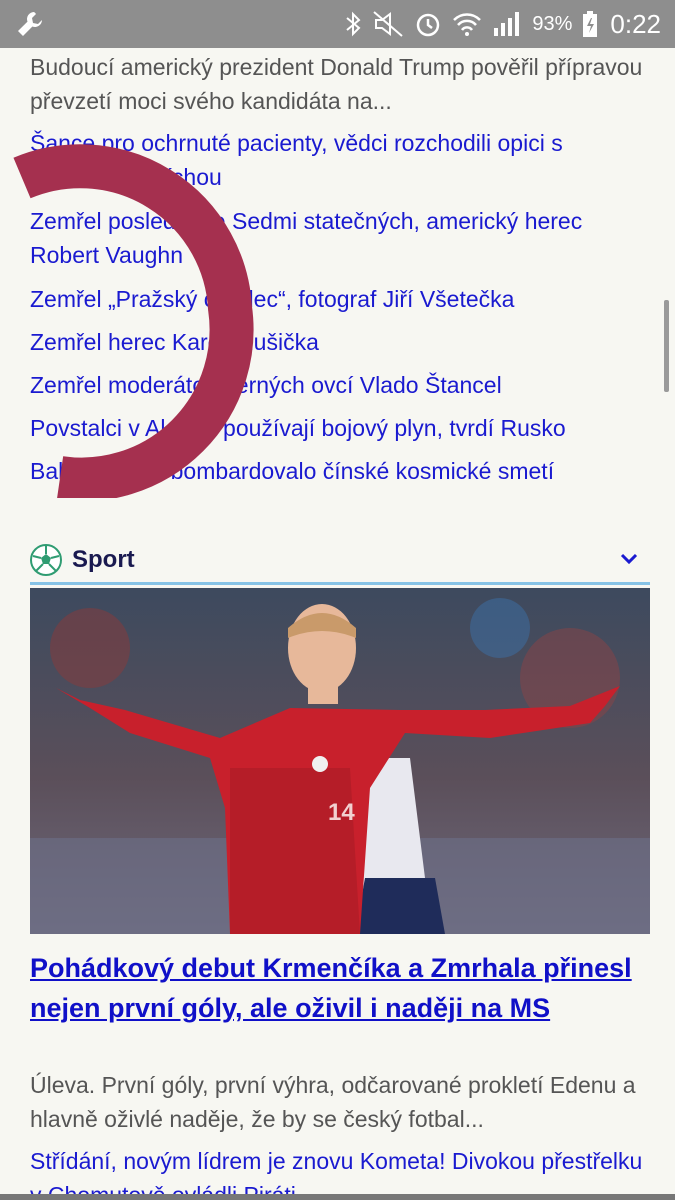  What do you see at coordinates (353, 24) in the screenshot?
I see `bluetooth-icon` at bounding box center [353, 24].